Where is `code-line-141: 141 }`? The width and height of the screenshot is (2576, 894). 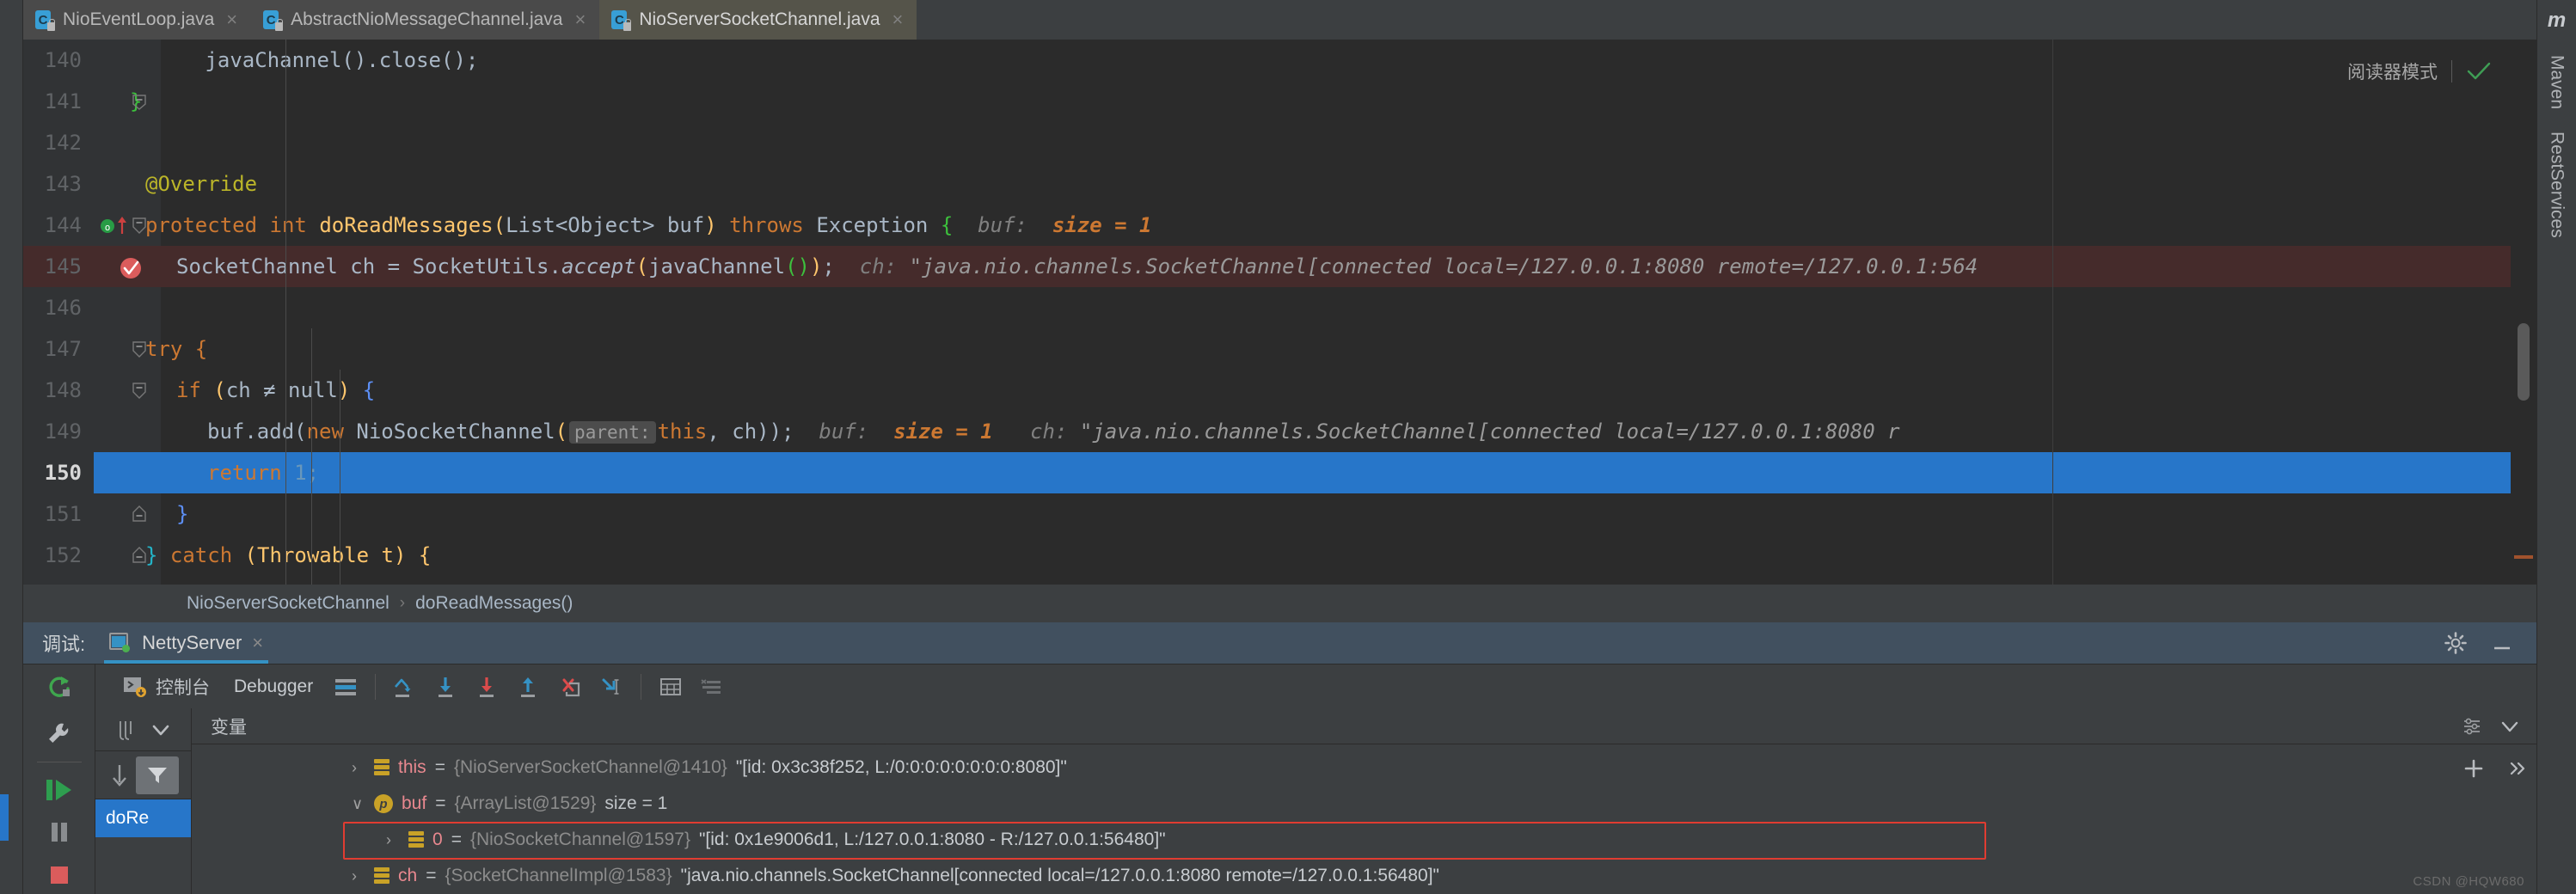
code-line-141: 141 } is located at coordinates (1267, 102).